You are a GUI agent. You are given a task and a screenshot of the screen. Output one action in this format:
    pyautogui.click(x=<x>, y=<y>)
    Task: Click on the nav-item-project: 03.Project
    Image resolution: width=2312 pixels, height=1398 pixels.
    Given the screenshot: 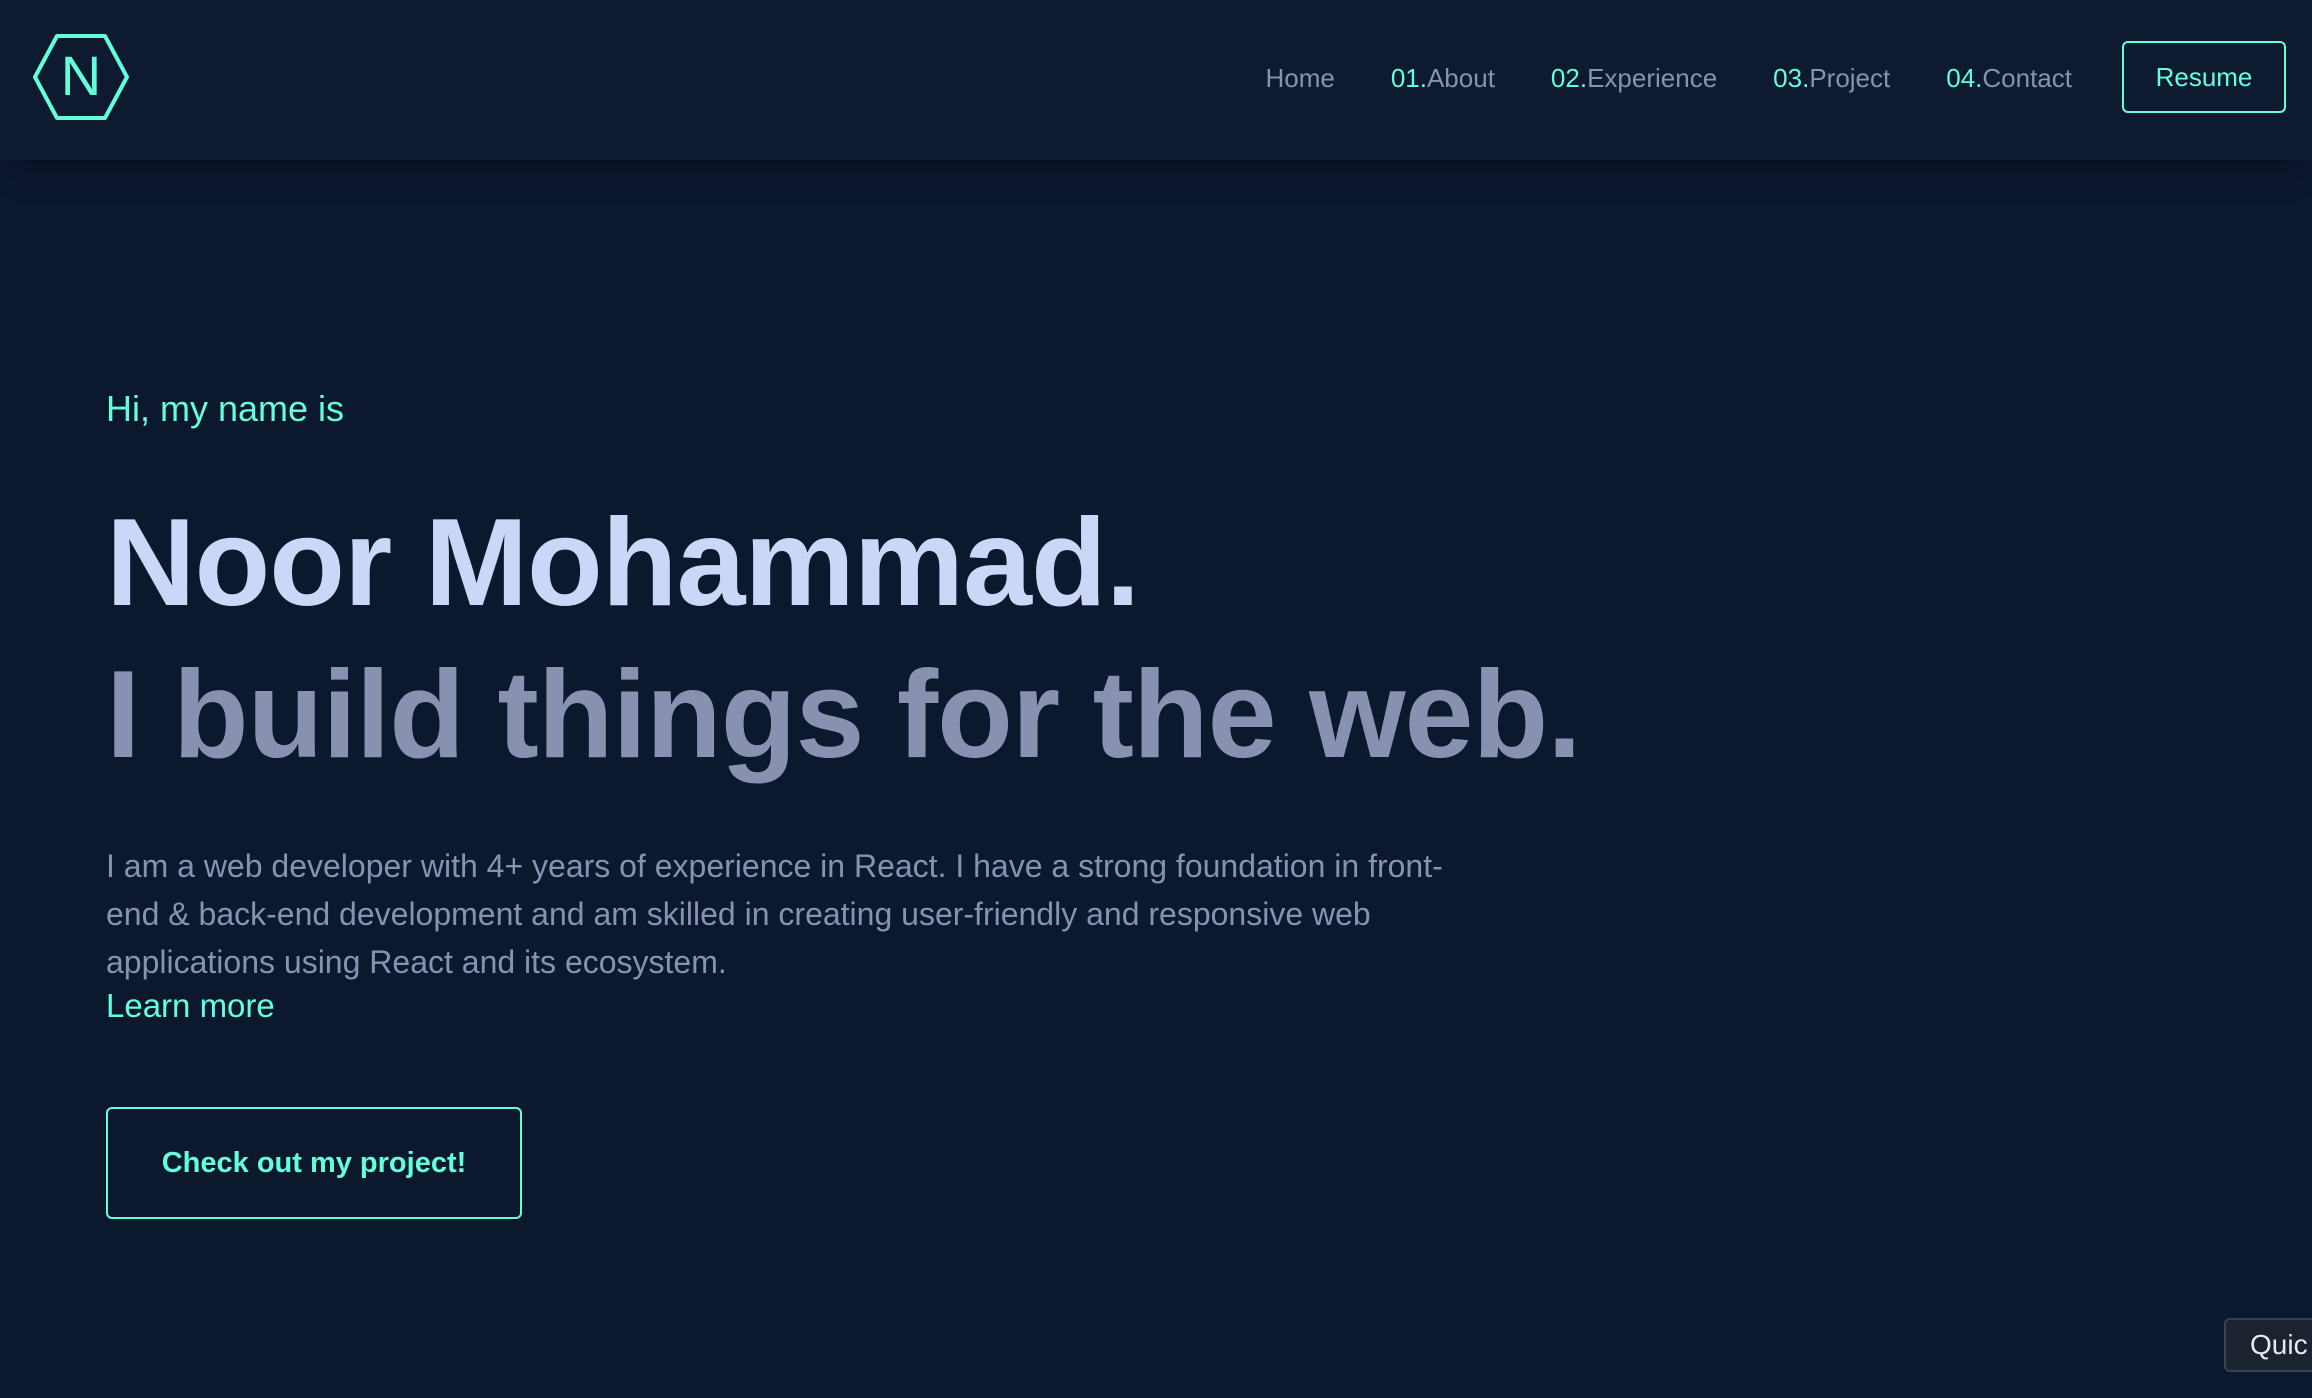 What is the action you would take?
    pyautogui.click(x=1831, y=78)
    